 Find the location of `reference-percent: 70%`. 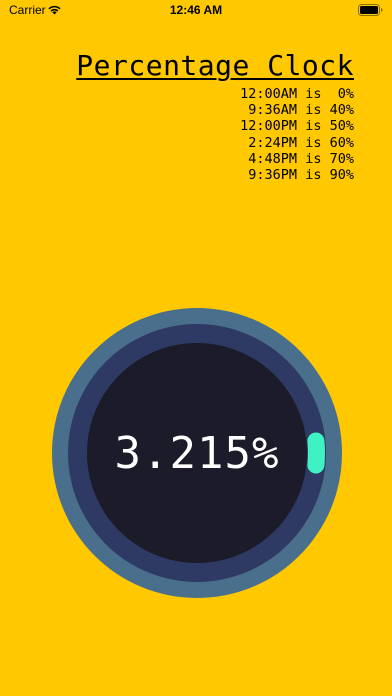

reference-percent: 70% is located at coordinates (341, 158).